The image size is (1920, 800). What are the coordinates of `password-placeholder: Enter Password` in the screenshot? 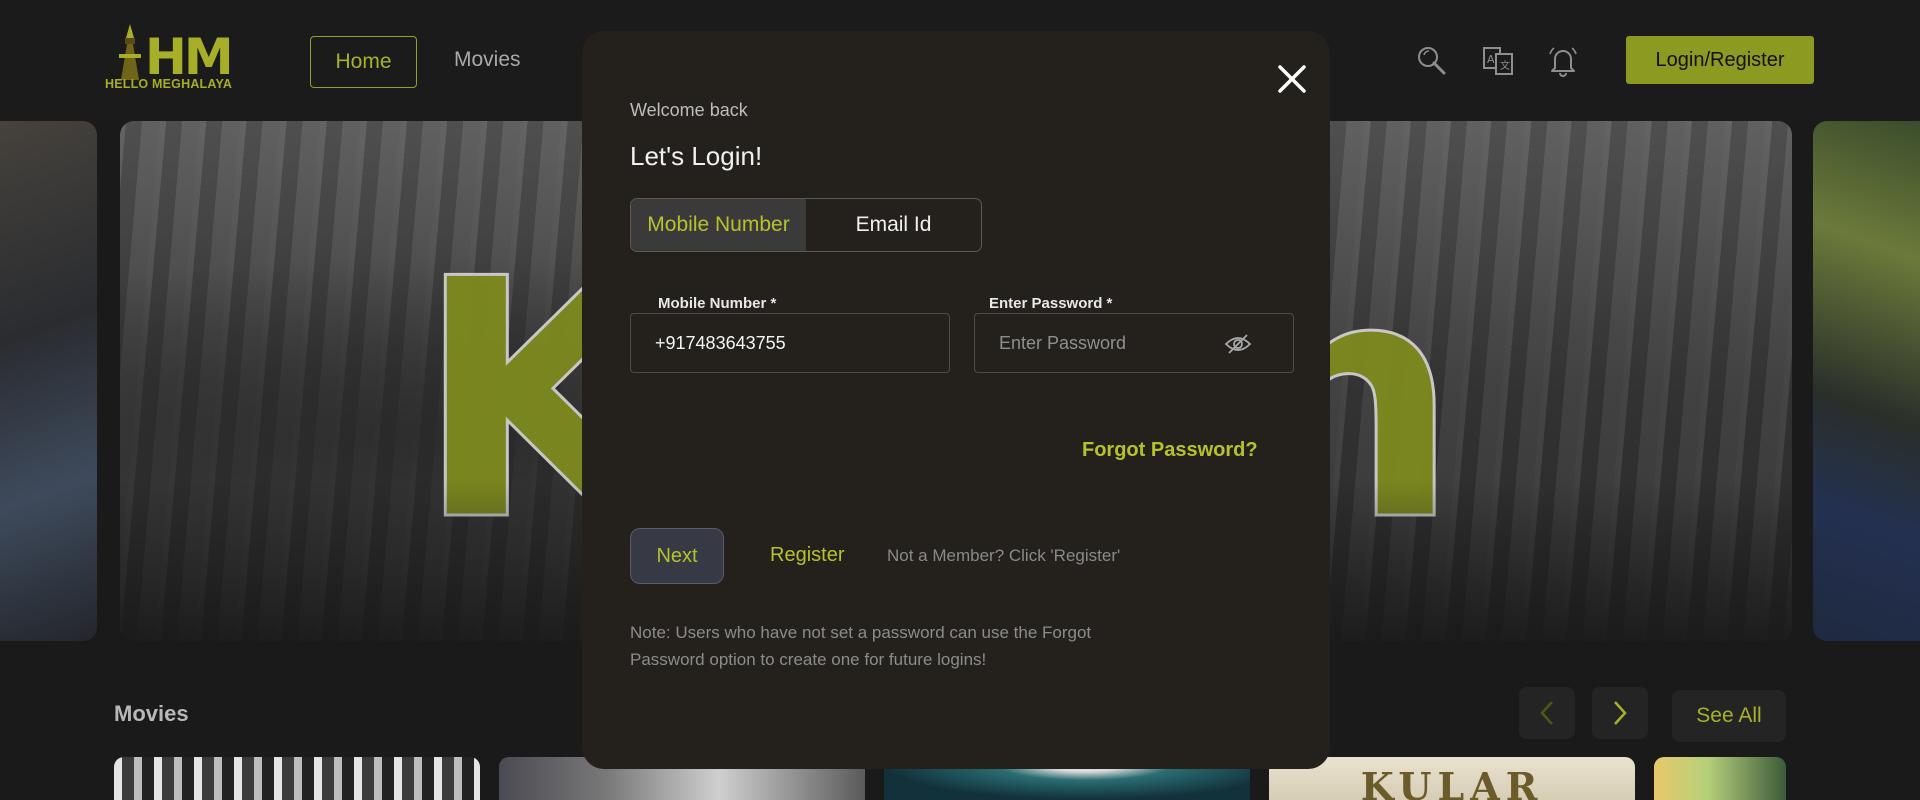 It's located at (1063, 342).